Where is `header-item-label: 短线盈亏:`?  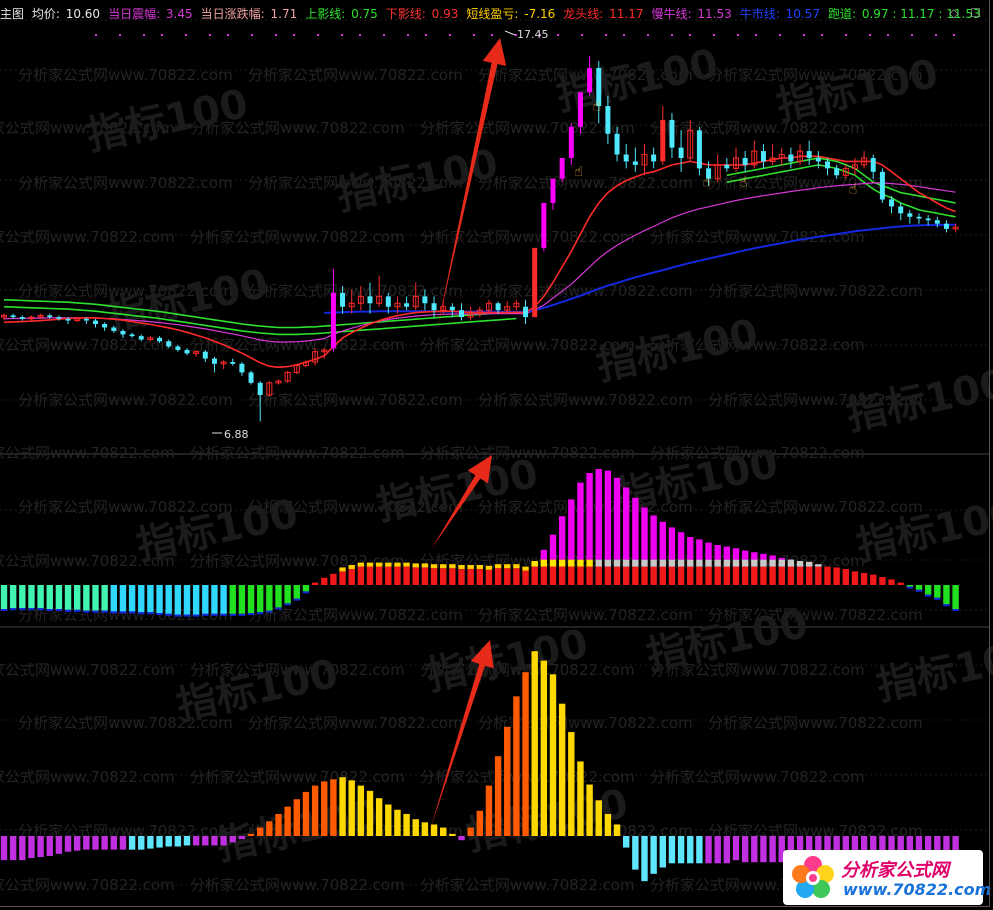
header-item-label: 短线盈亏: is located at coordinates (494, 14).